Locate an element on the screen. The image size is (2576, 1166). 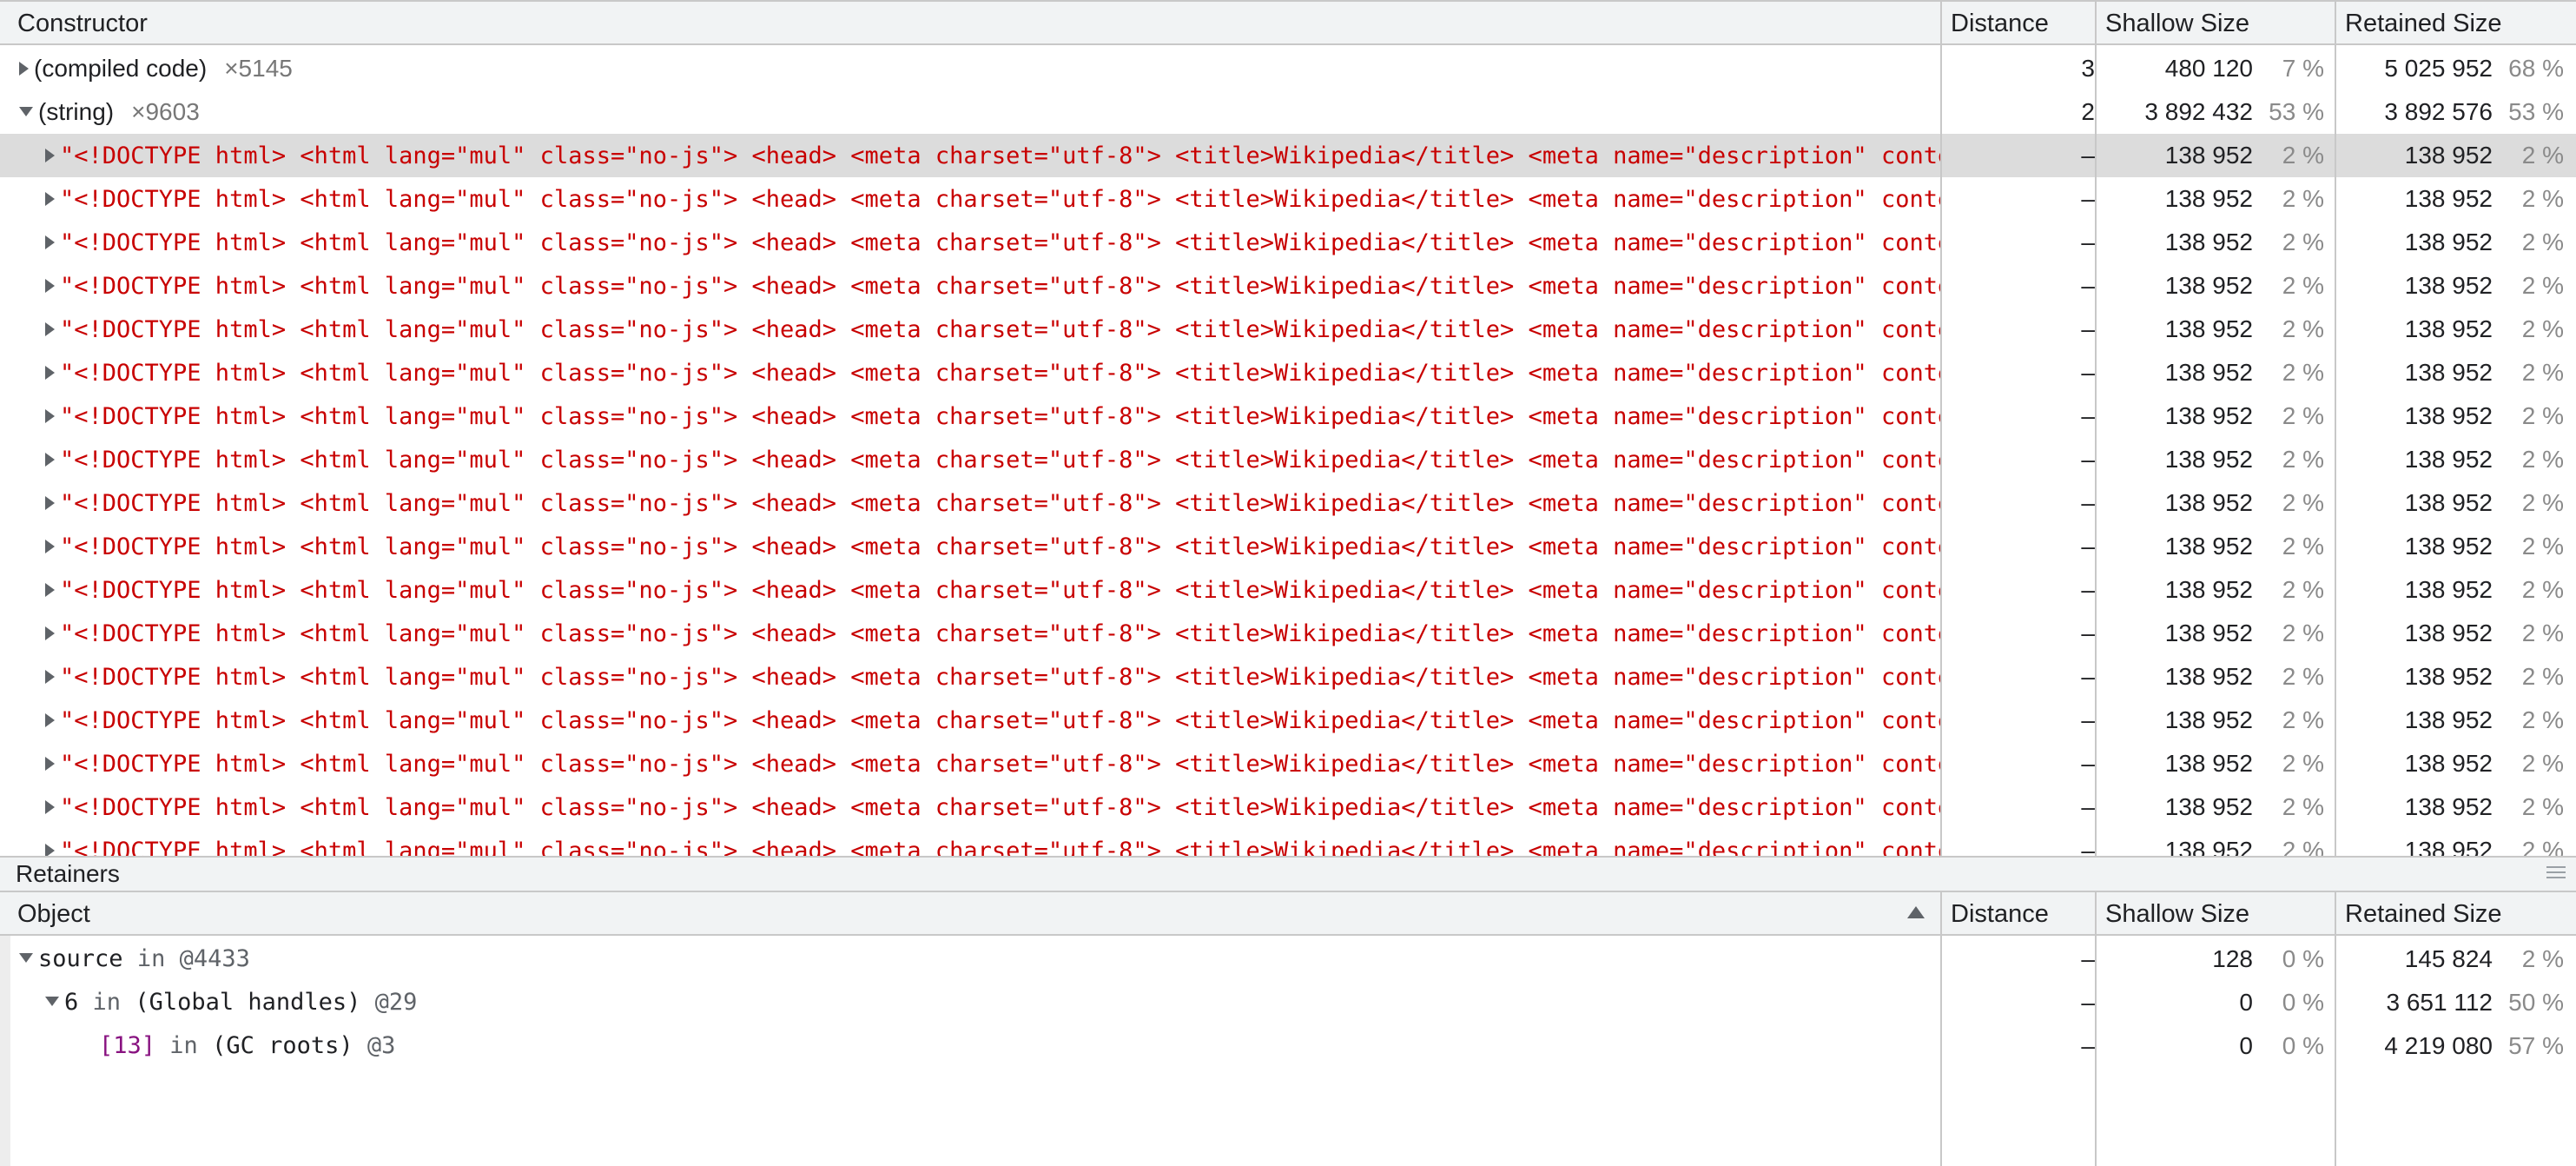
sort-ascending-icon is located at coordinates (1916, 912).